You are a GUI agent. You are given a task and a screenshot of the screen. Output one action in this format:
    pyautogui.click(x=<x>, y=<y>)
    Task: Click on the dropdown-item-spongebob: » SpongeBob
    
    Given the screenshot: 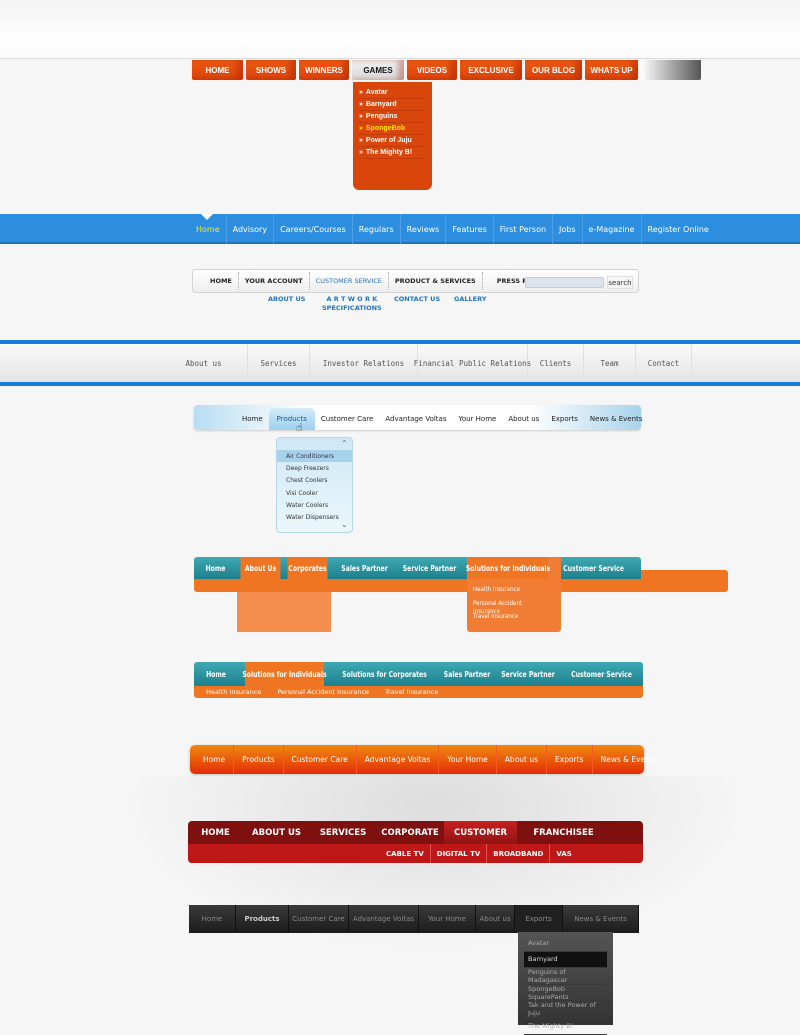 What is the action you would take?
    pyautogui.click(x=392, y=129)
    